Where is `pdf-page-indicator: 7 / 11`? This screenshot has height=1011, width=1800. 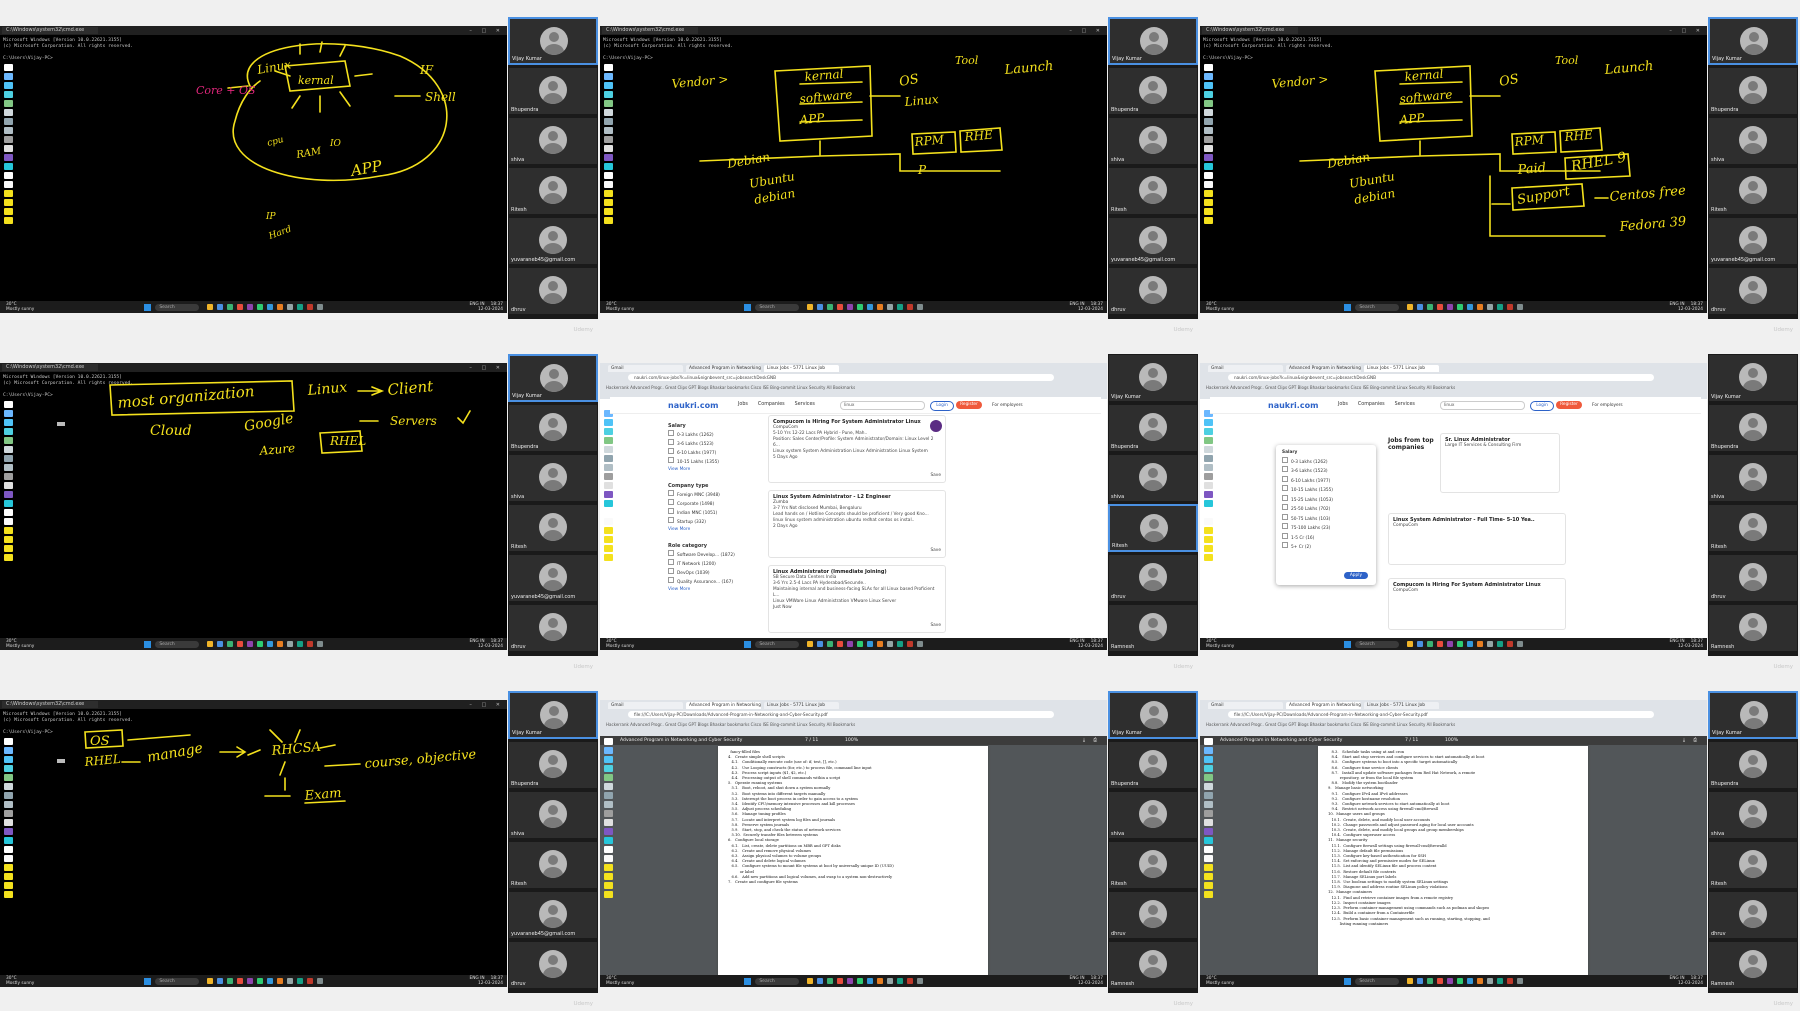
pdf-page-indicator: 7 / 11 is located at coordinates (1411, 740).